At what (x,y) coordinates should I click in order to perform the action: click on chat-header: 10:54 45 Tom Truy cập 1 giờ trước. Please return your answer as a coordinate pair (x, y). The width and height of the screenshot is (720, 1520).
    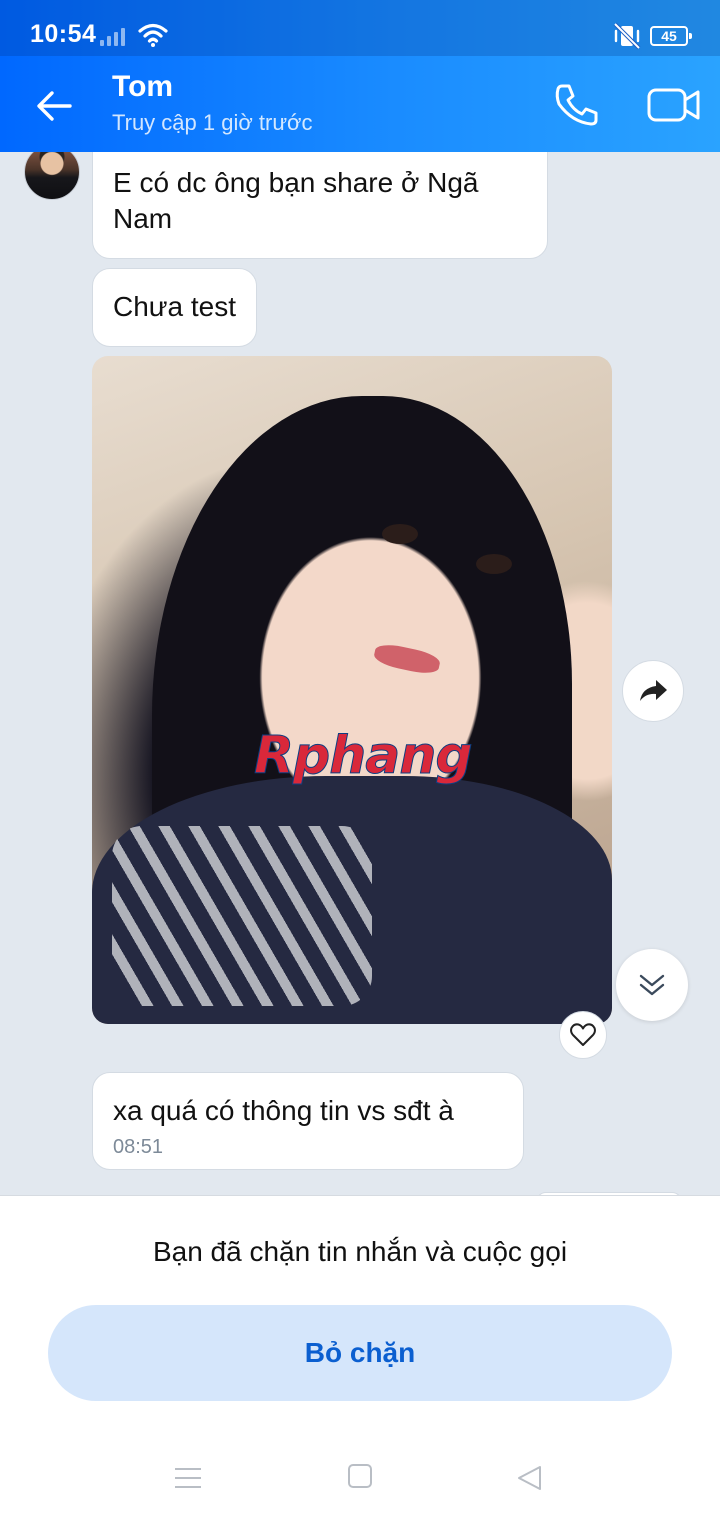
    Looking at the image, I should click on (360, 76).